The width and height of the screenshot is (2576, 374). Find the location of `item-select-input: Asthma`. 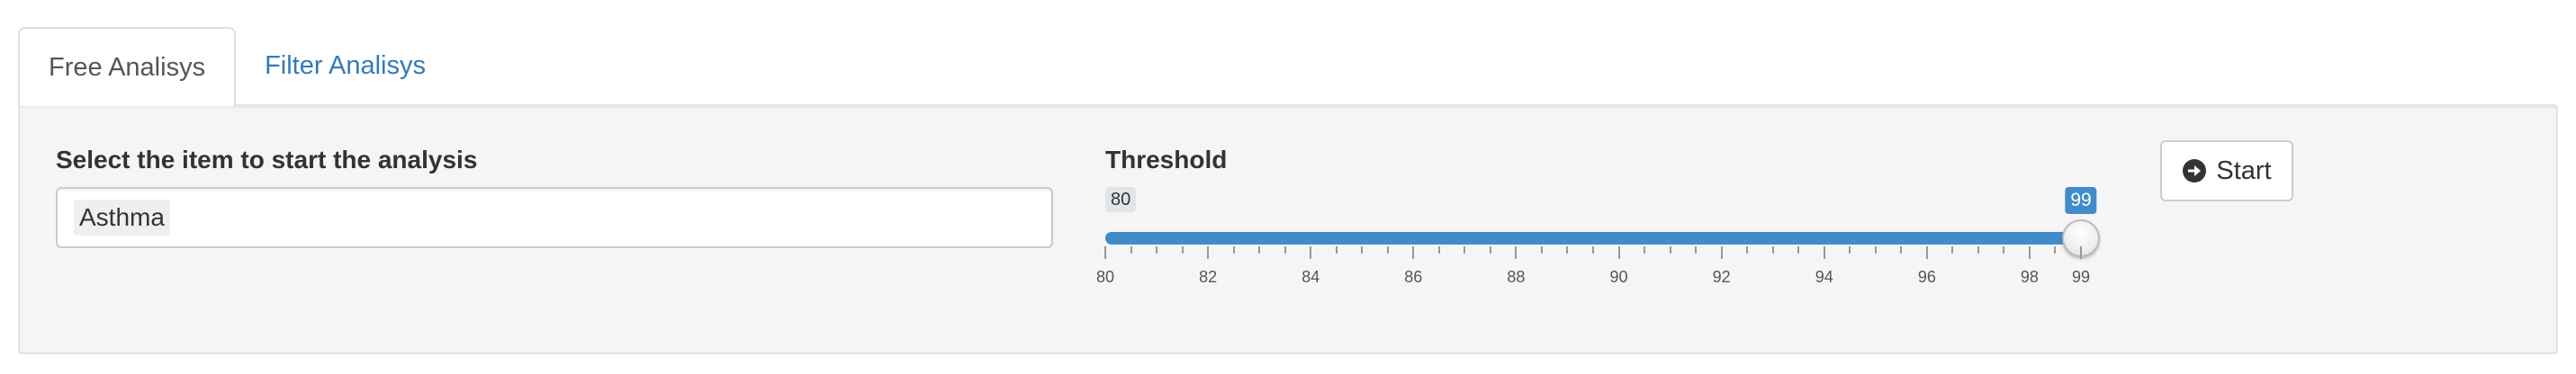

item-select-input: Asthma is located at coordinates (554, 218).